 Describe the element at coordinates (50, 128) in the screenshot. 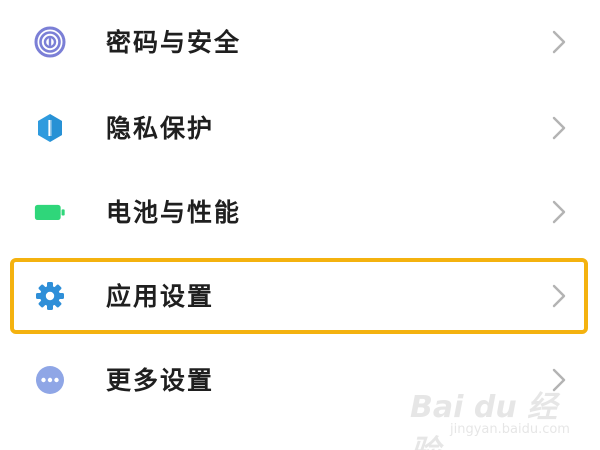

I see `privacy-shield-icon` at that location.